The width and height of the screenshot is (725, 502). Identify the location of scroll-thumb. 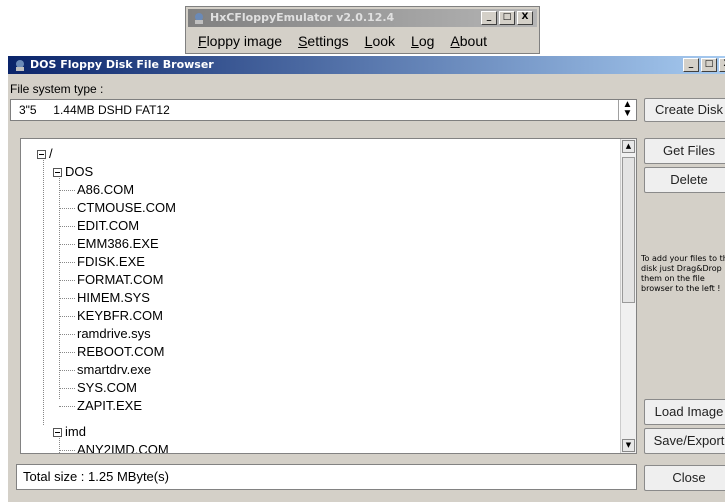
(628, 230).